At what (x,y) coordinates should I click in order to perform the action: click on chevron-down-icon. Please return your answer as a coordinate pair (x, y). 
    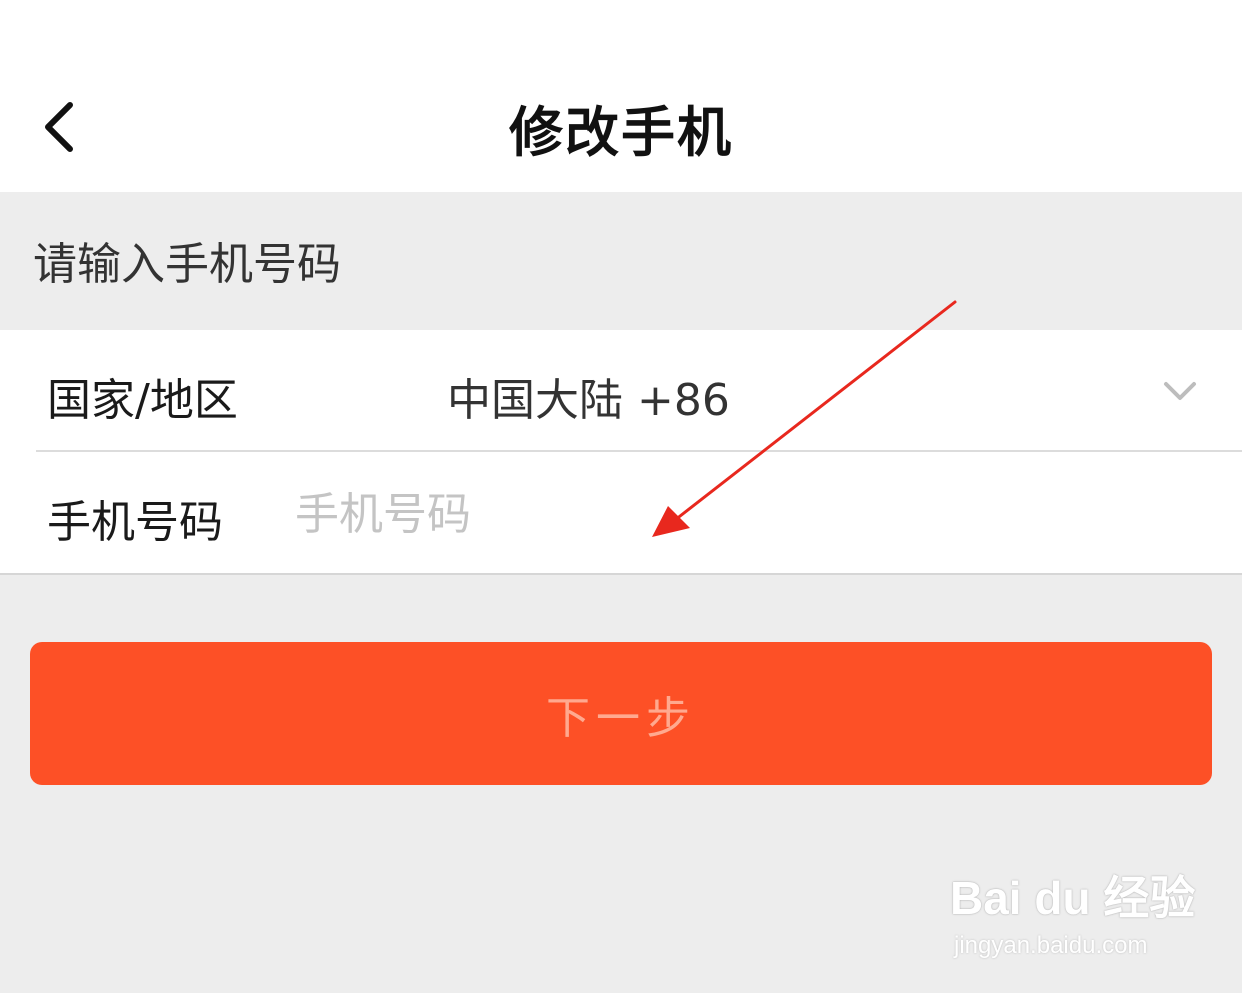
    Looking at the image, I should click on (1180, 391).